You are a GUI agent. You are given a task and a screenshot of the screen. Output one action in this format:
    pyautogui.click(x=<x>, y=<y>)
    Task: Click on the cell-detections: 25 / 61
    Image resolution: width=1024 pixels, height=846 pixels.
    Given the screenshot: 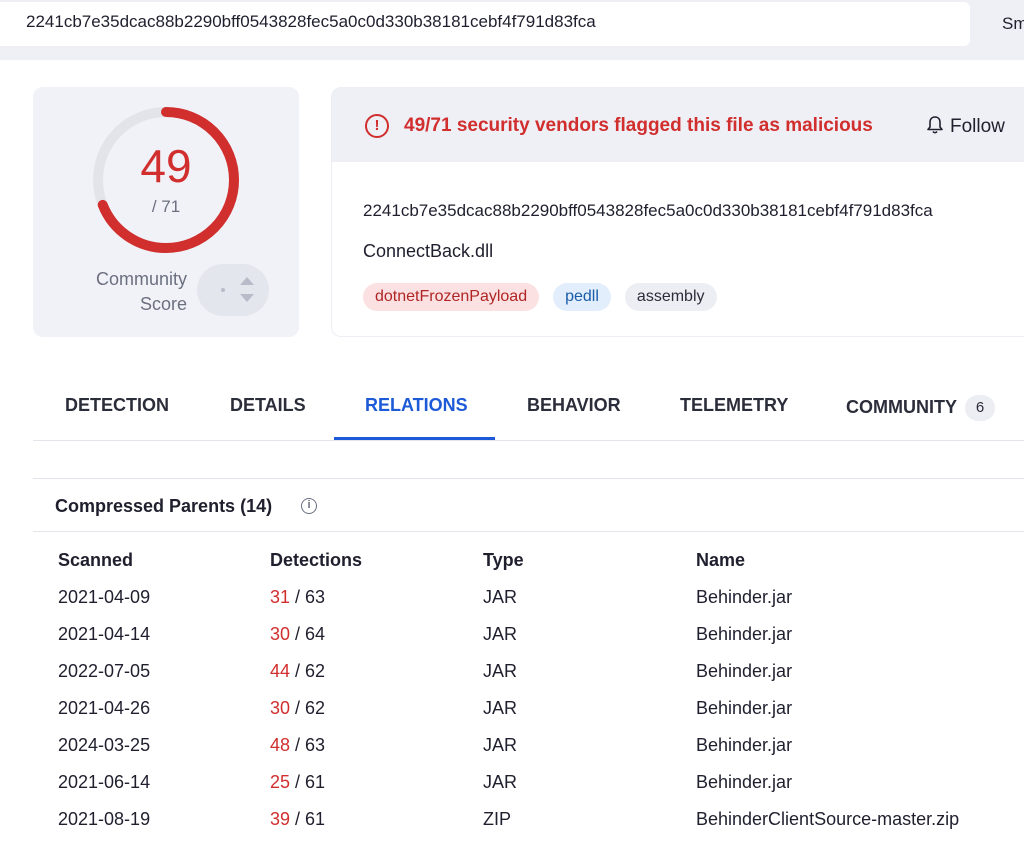 What is the action you would take?
    pyautogui.click(x=297, y=782)
    